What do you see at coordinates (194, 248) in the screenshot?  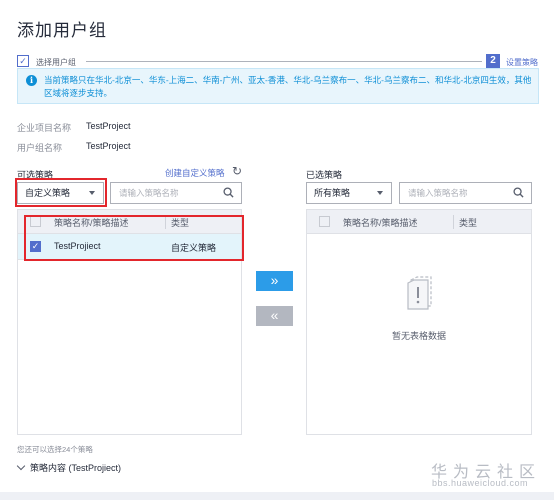 I see `row-policy-type: 自定义策略` at bounding box center [194, 248].